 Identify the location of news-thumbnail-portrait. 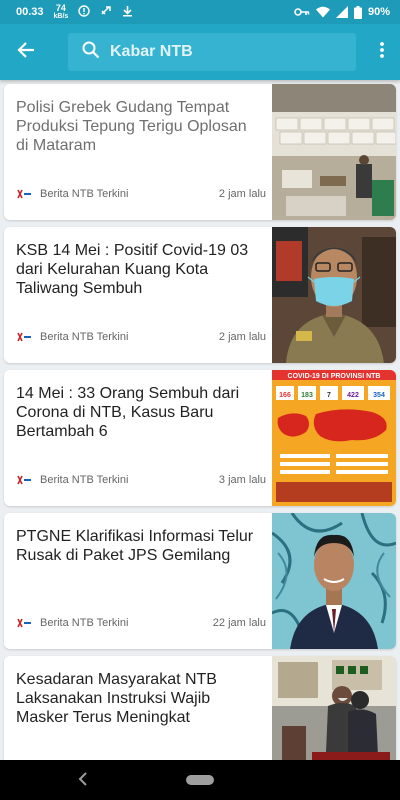
(334, 581).